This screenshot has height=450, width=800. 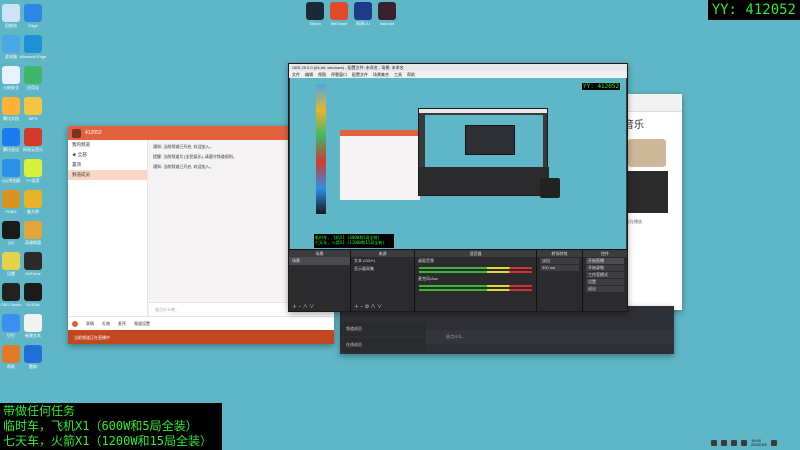 What do you see at coordinates (296, 74) in the screenshot?
I see `menu-item: 文件` at bounding box center [296, 74].